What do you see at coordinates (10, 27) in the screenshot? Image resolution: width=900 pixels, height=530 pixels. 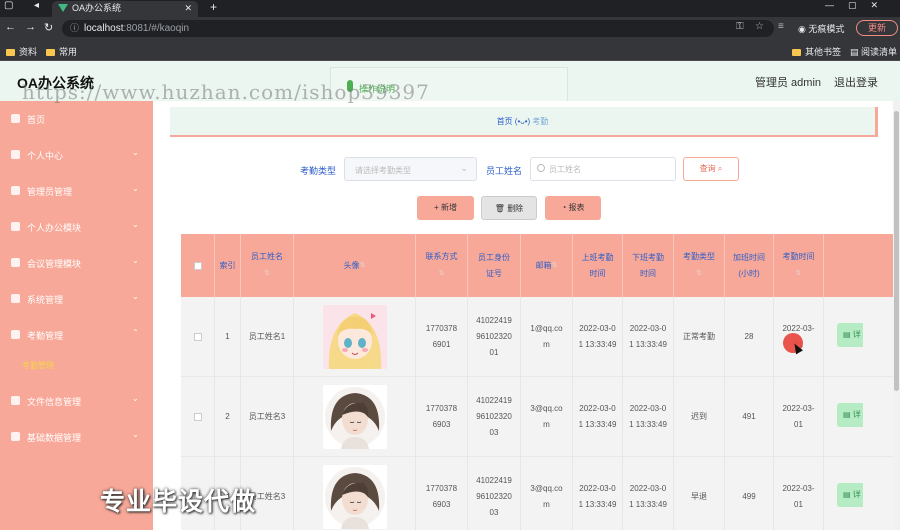 I see `back-icon: ←` at bounding box center [10, 27].